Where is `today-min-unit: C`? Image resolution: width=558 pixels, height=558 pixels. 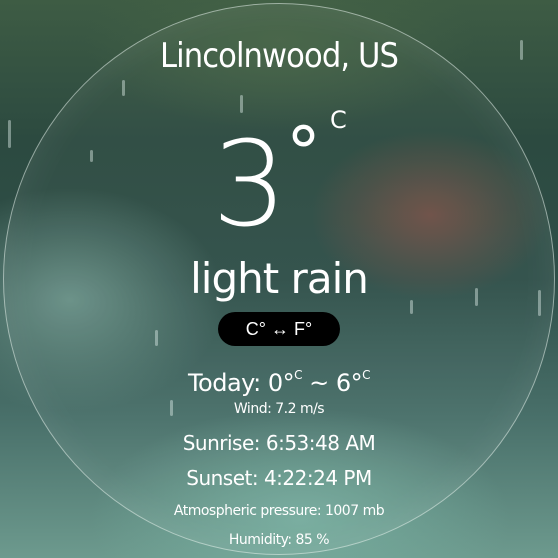 today-min-unit: C is located at coordinates (298, 375).